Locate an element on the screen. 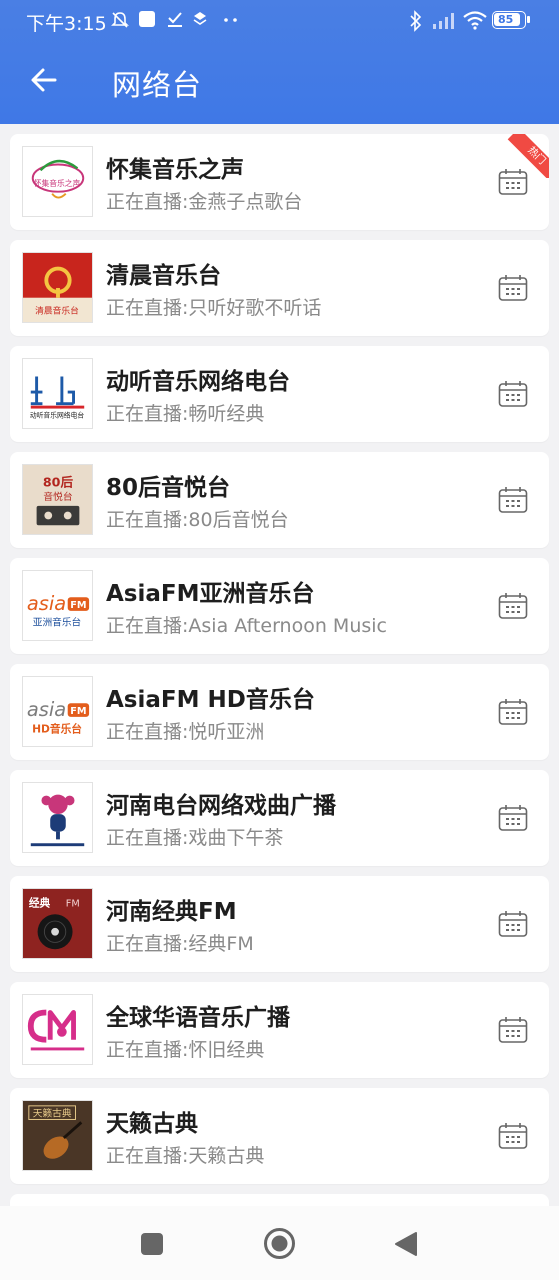 The width and height of the screenshot is (559, 1280). arrow-left-icon is located at coordinates (44, 80).